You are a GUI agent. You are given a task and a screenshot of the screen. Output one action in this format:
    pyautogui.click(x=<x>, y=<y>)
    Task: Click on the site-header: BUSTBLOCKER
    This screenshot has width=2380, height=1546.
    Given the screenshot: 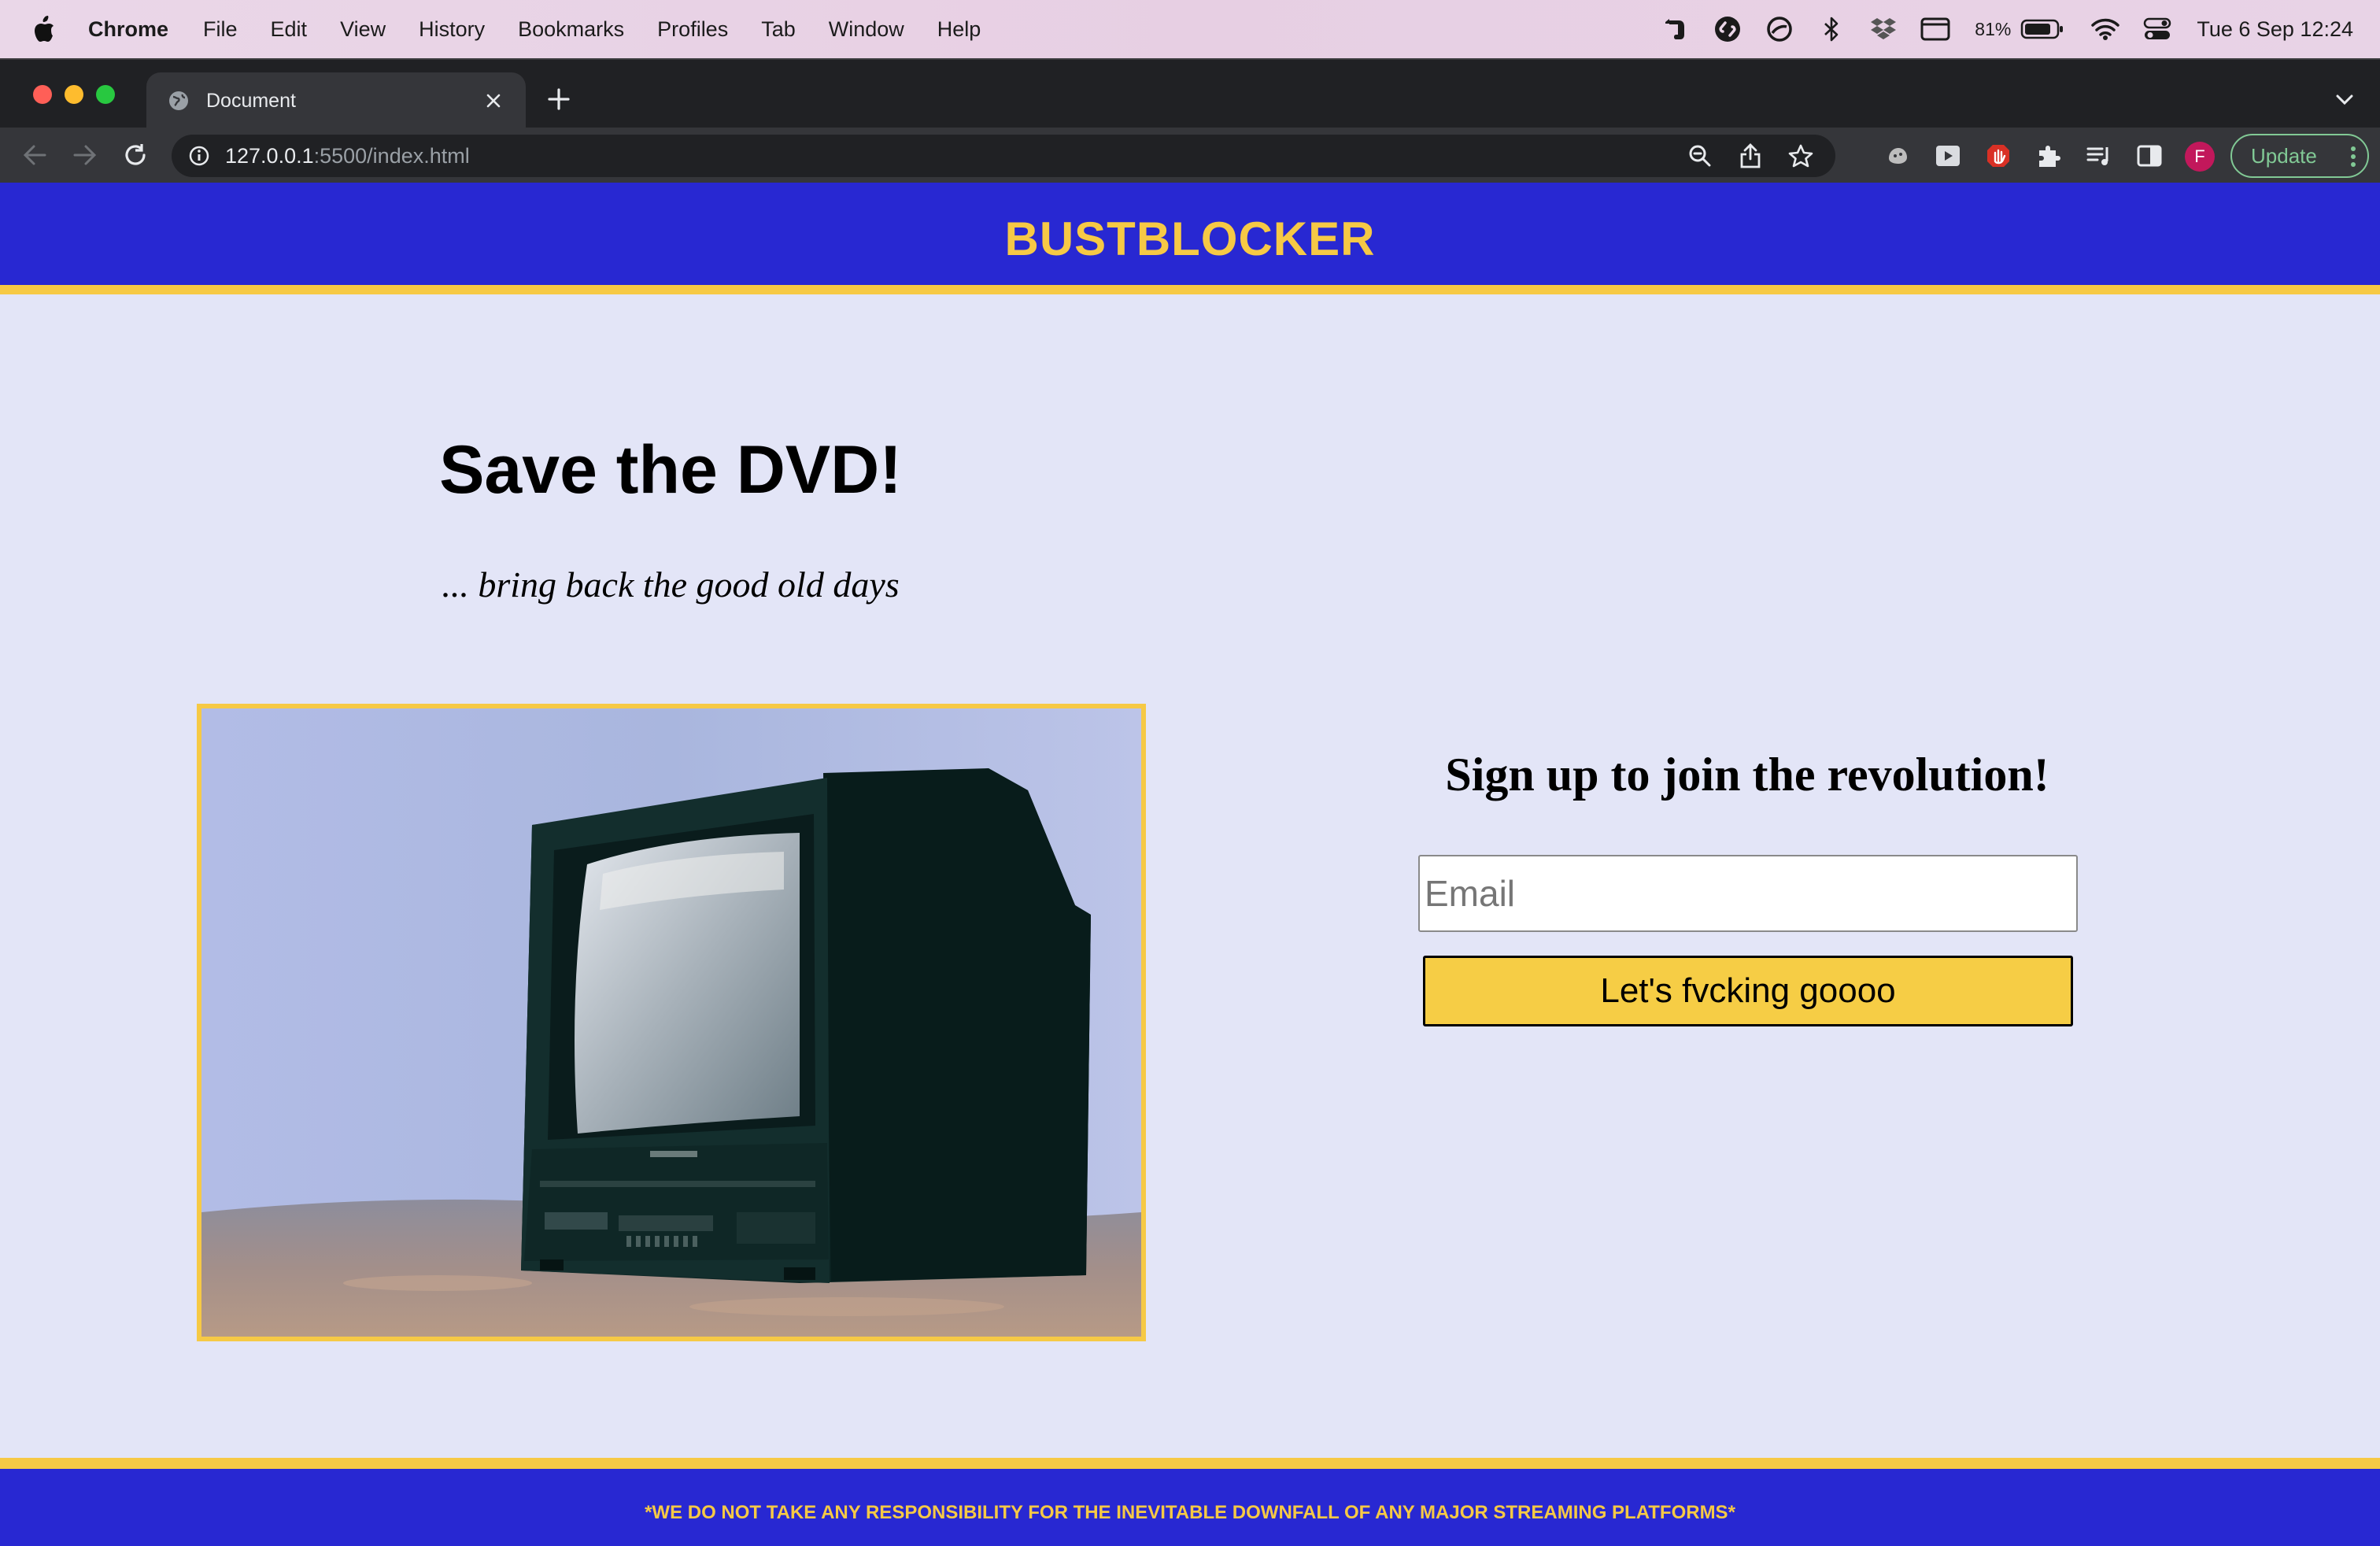 What is the action you would take?
    pyautogui.click(x=1190, y=239)
    